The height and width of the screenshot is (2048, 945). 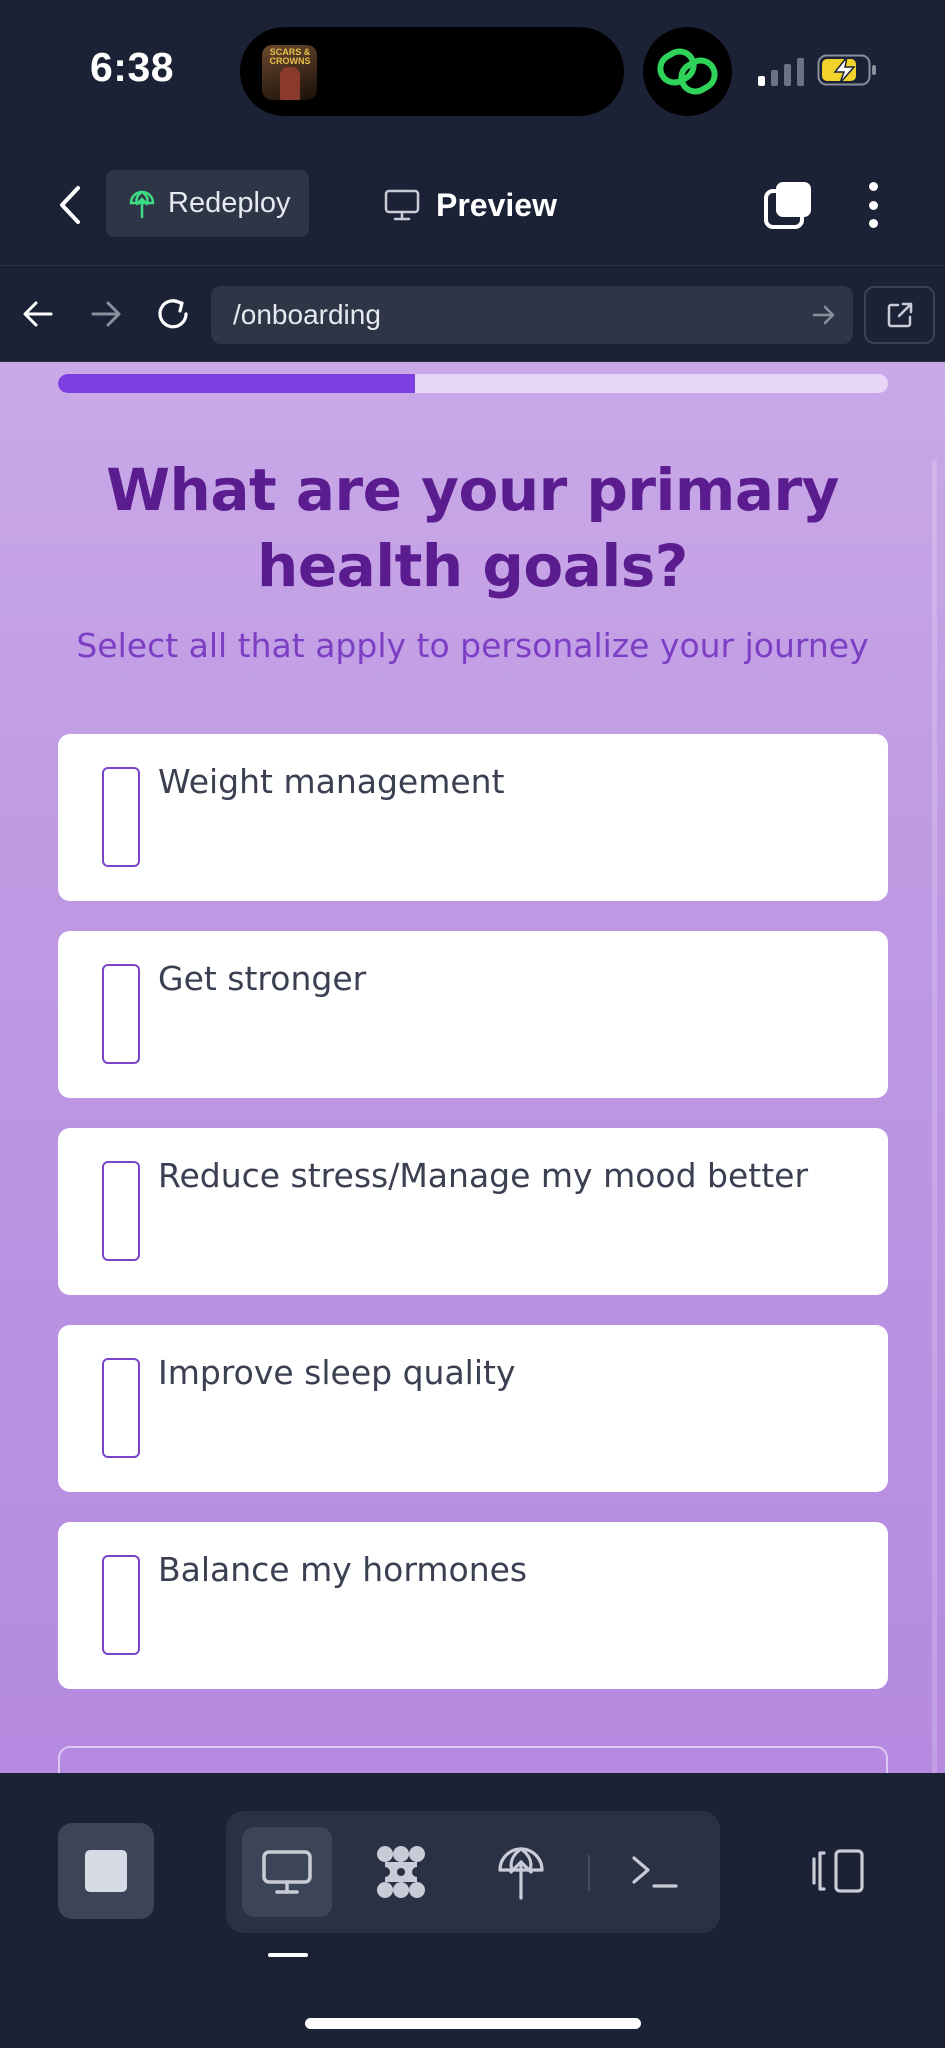 I want to click on back-button, so click(x=70, y=205).